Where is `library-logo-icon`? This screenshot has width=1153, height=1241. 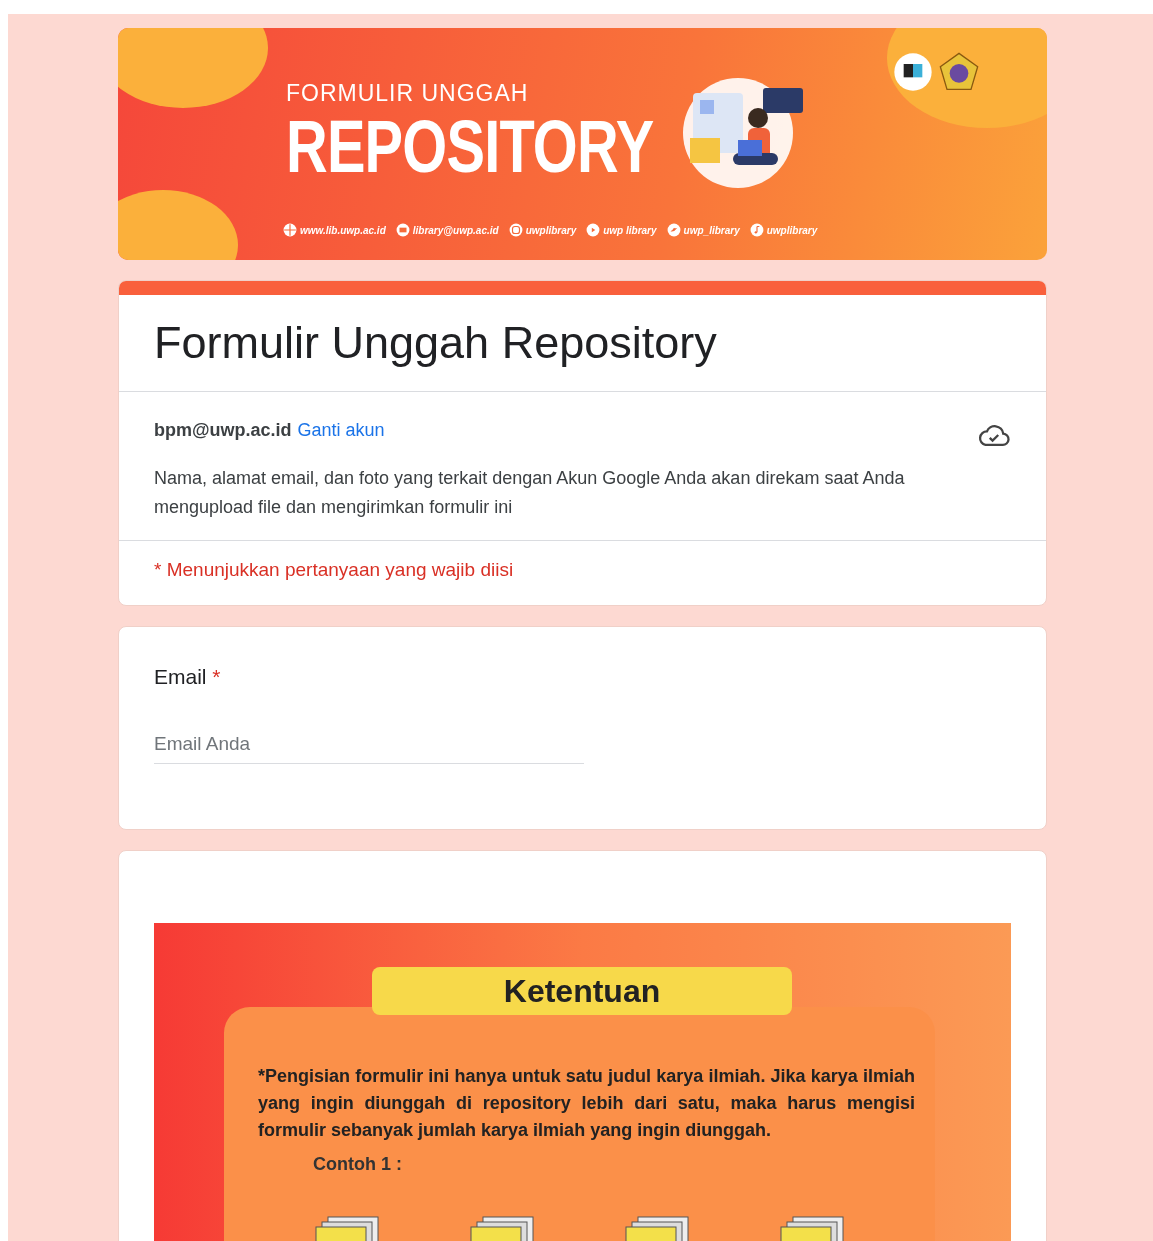 library-logo-icon is located at coordinates (913, 72).